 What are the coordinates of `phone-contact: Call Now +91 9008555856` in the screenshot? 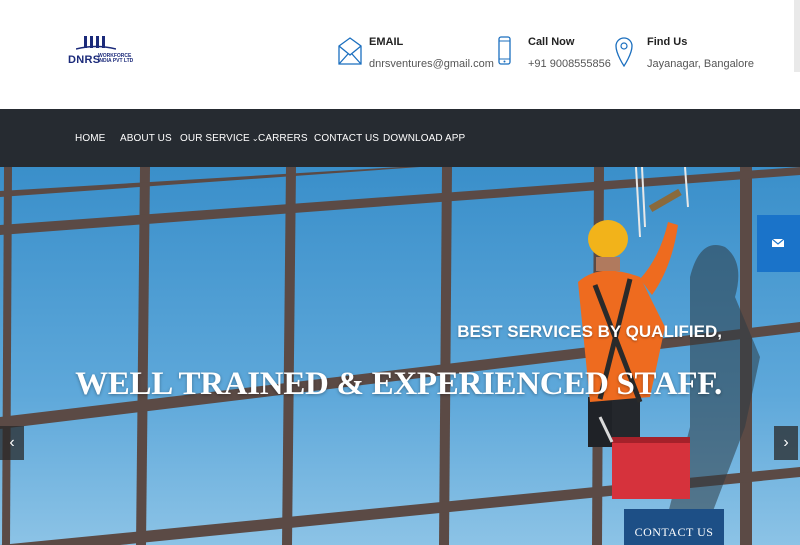 It's located at (554, 56).